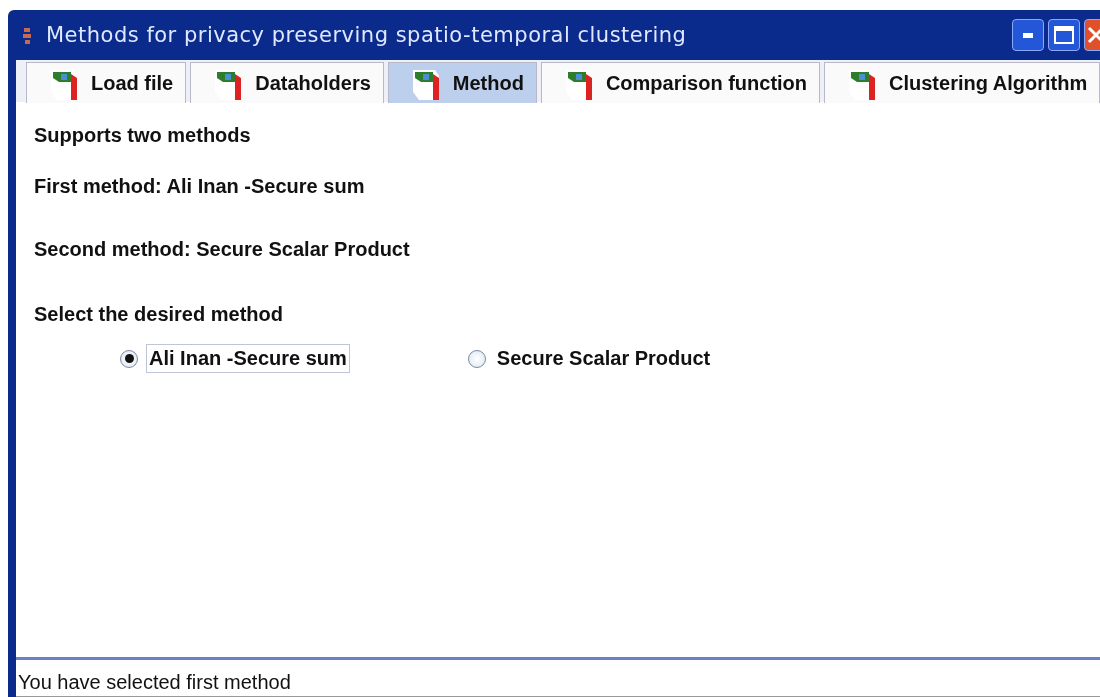 The width and height of the screenshot is (1100, 697). I want to click on maximize-button, so click(1064, 35).